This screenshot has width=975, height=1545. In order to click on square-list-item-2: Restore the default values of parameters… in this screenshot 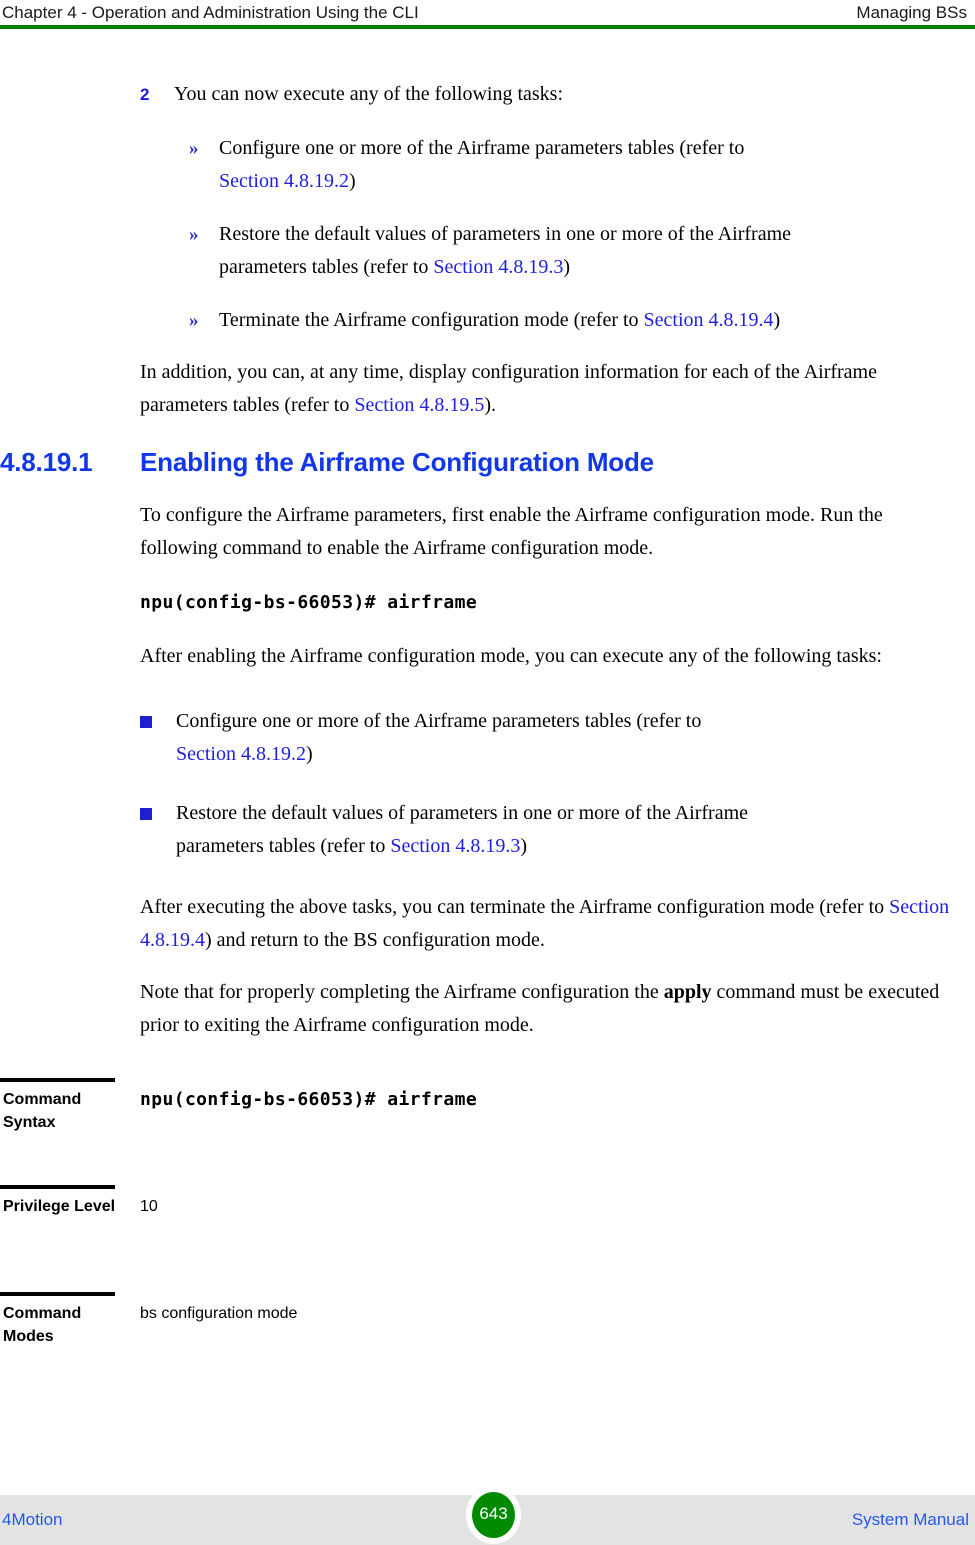, I will do `click(487, 830)`.